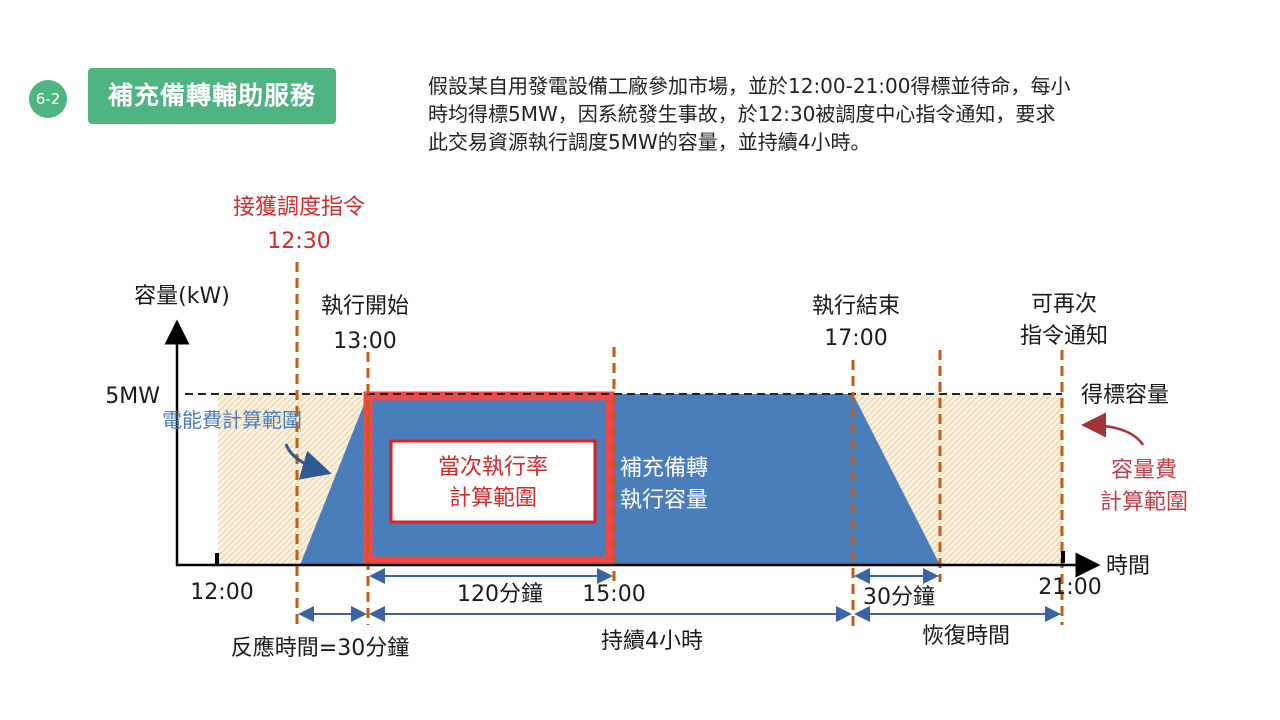 The image size is (1280, 720). What do you see at coordinates (1064, 336) in the screenshot?
I see `renotify-line2: 指令通知` at bounding box center [1064, 336].